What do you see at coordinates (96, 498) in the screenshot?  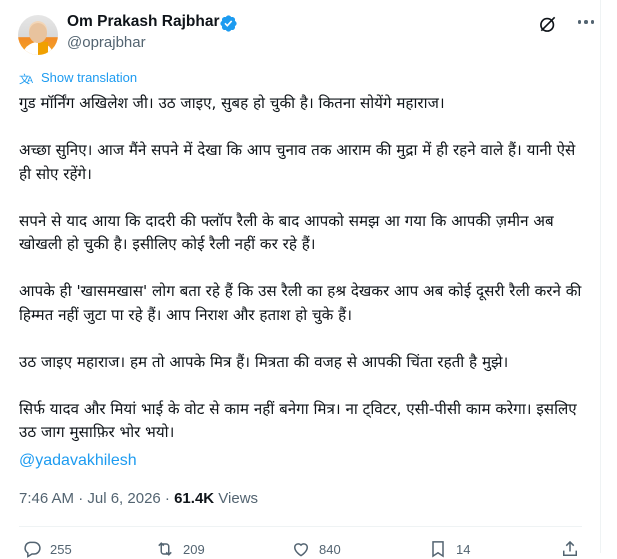 I see `timestamp: 7:46 AM · Jul 6, 2026 ·` at bounding box center [96, 498].